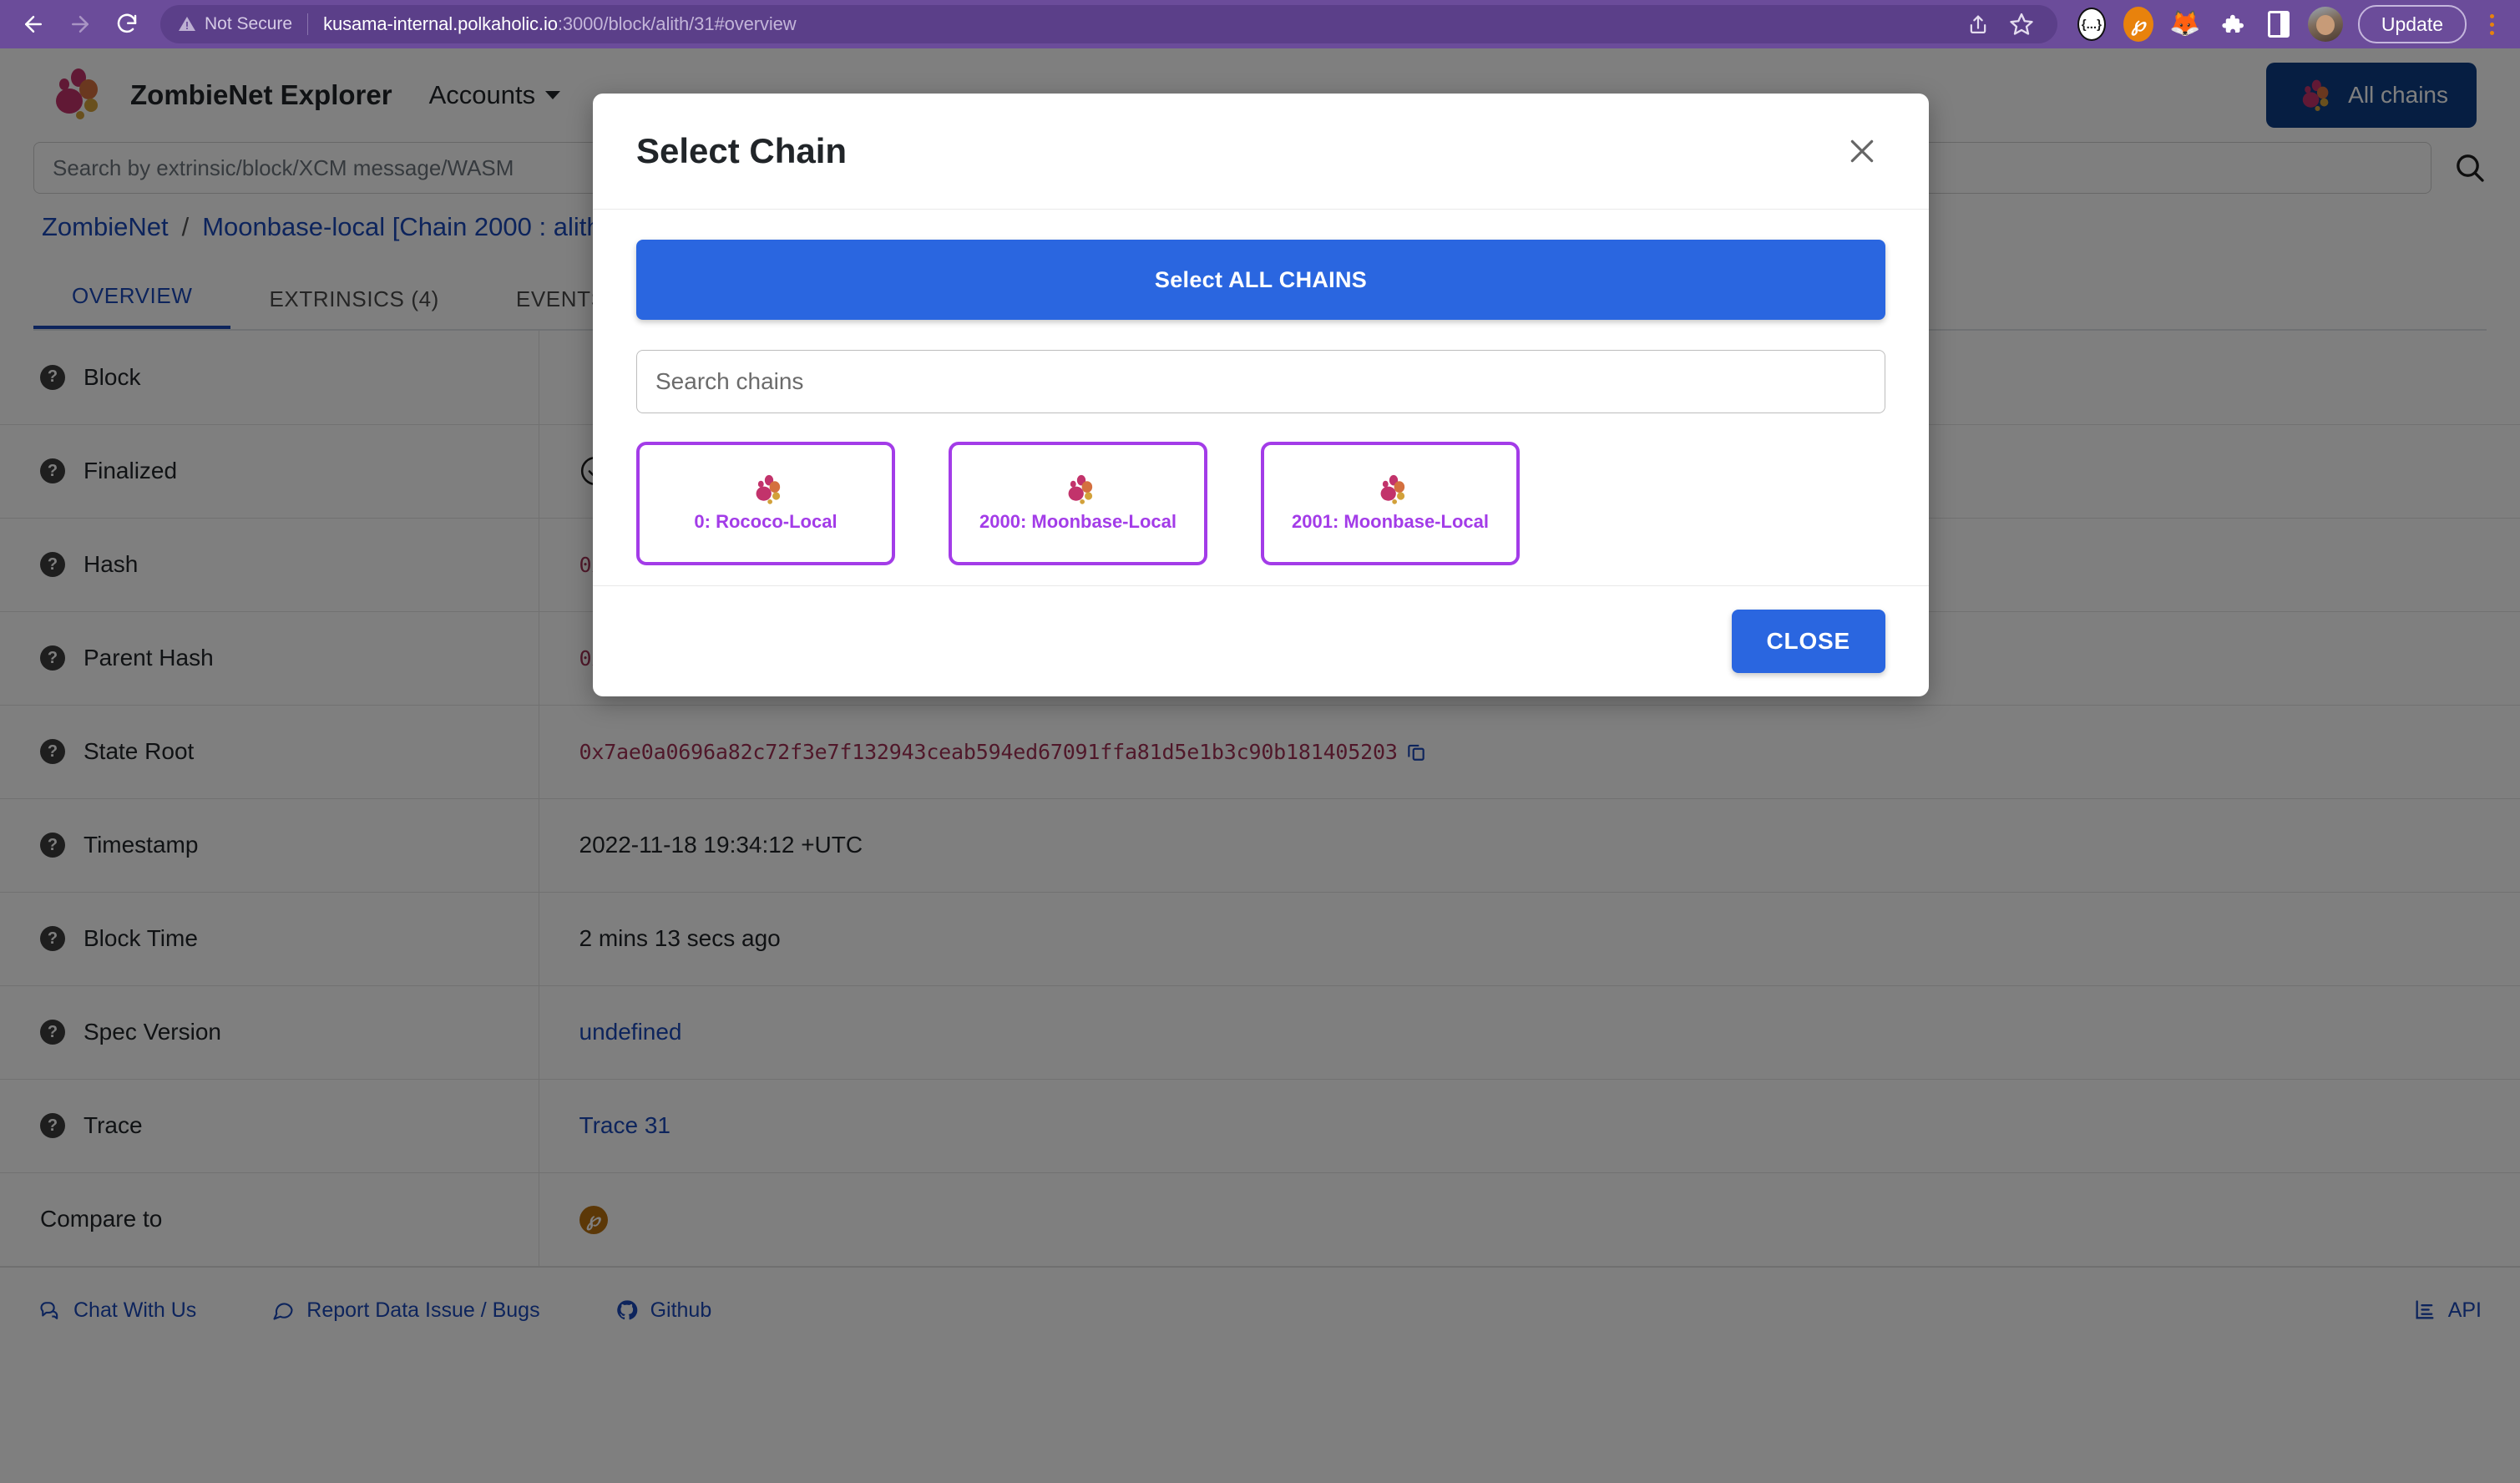 The height and width of the screenshot is (1483, 2520). I want to click on chain-card-label: 2000: Moonbase-Local, so click(1078, 521).